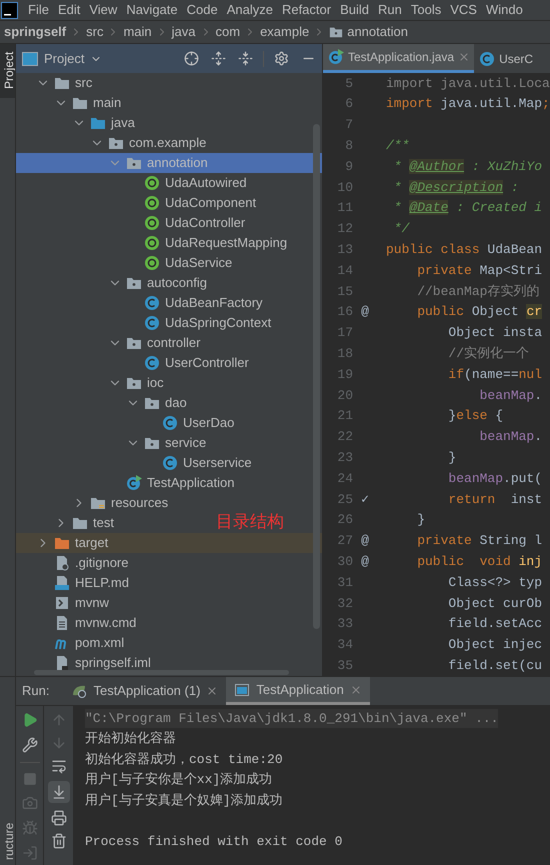 The image size is (550, 865). I want to click on settings-icon, so click(281, 58).